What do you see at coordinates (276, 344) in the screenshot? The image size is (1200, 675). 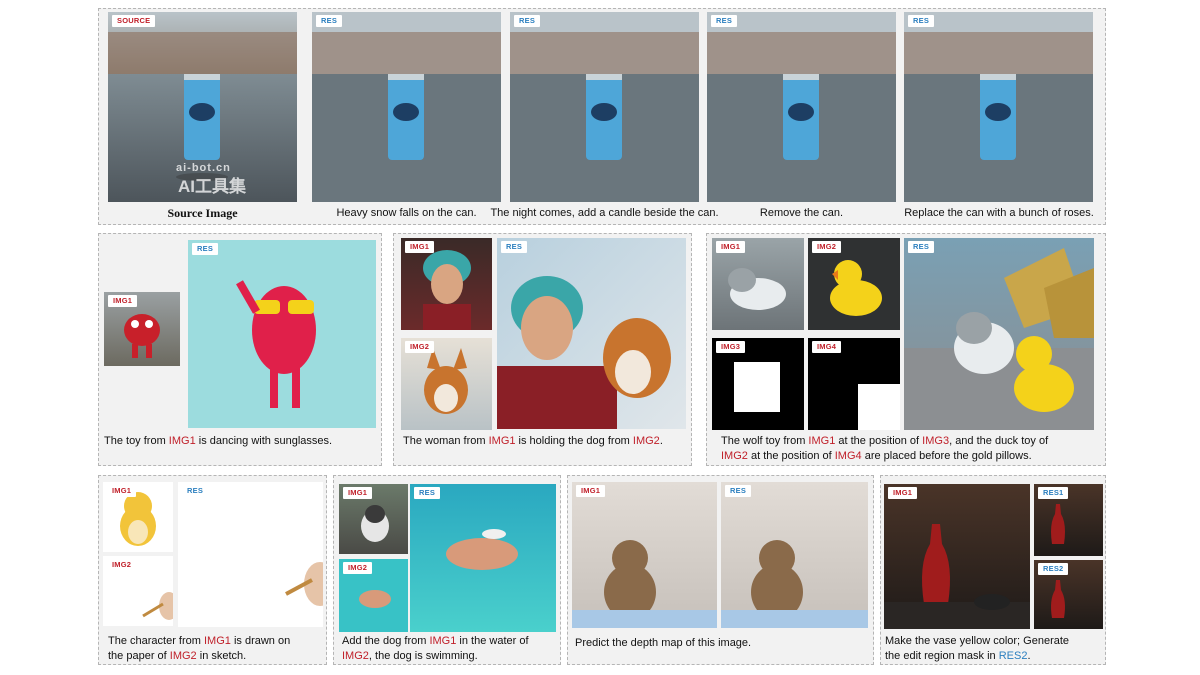 I see `dancing-toy` at bounding box center [276, 344].